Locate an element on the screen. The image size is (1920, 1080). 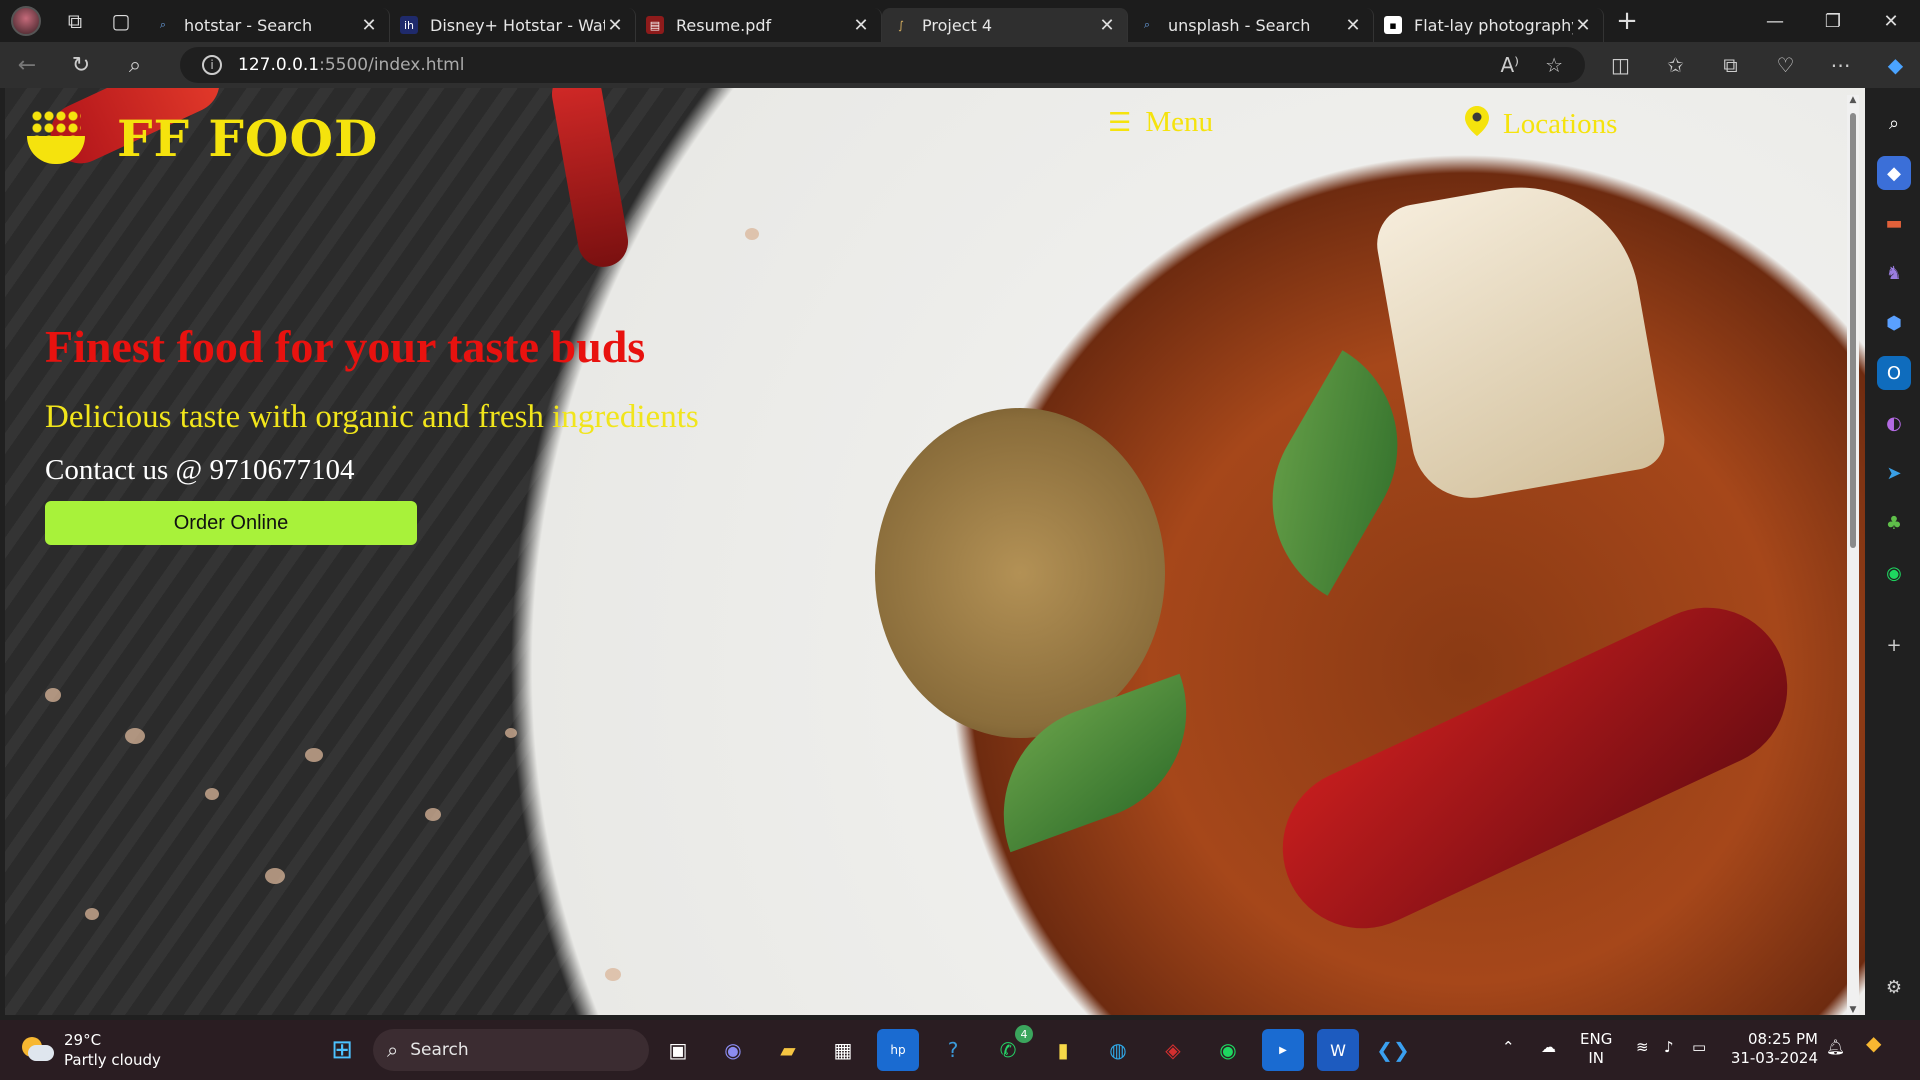
word-icon: W is located at coordinates (1338, 1050).